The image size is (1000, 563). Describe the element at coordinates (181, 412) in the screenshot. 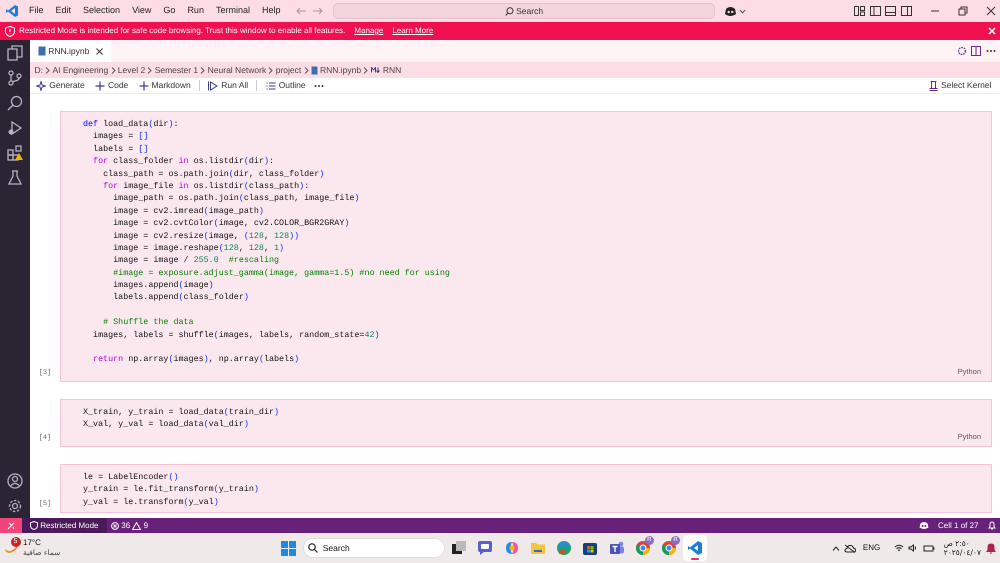

I see `code-line: X_train, y_train = load_data(train_dir)` at that location.